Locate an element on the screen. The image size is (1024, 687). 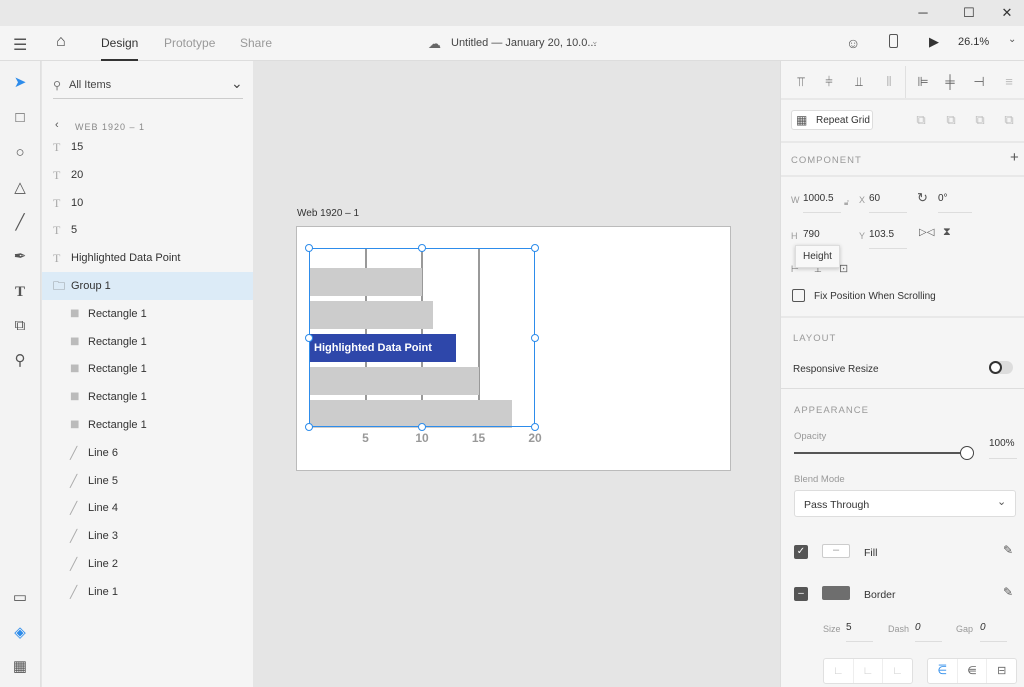
layer-item: ╱ Line 1 is located at coordinates (147, 592).